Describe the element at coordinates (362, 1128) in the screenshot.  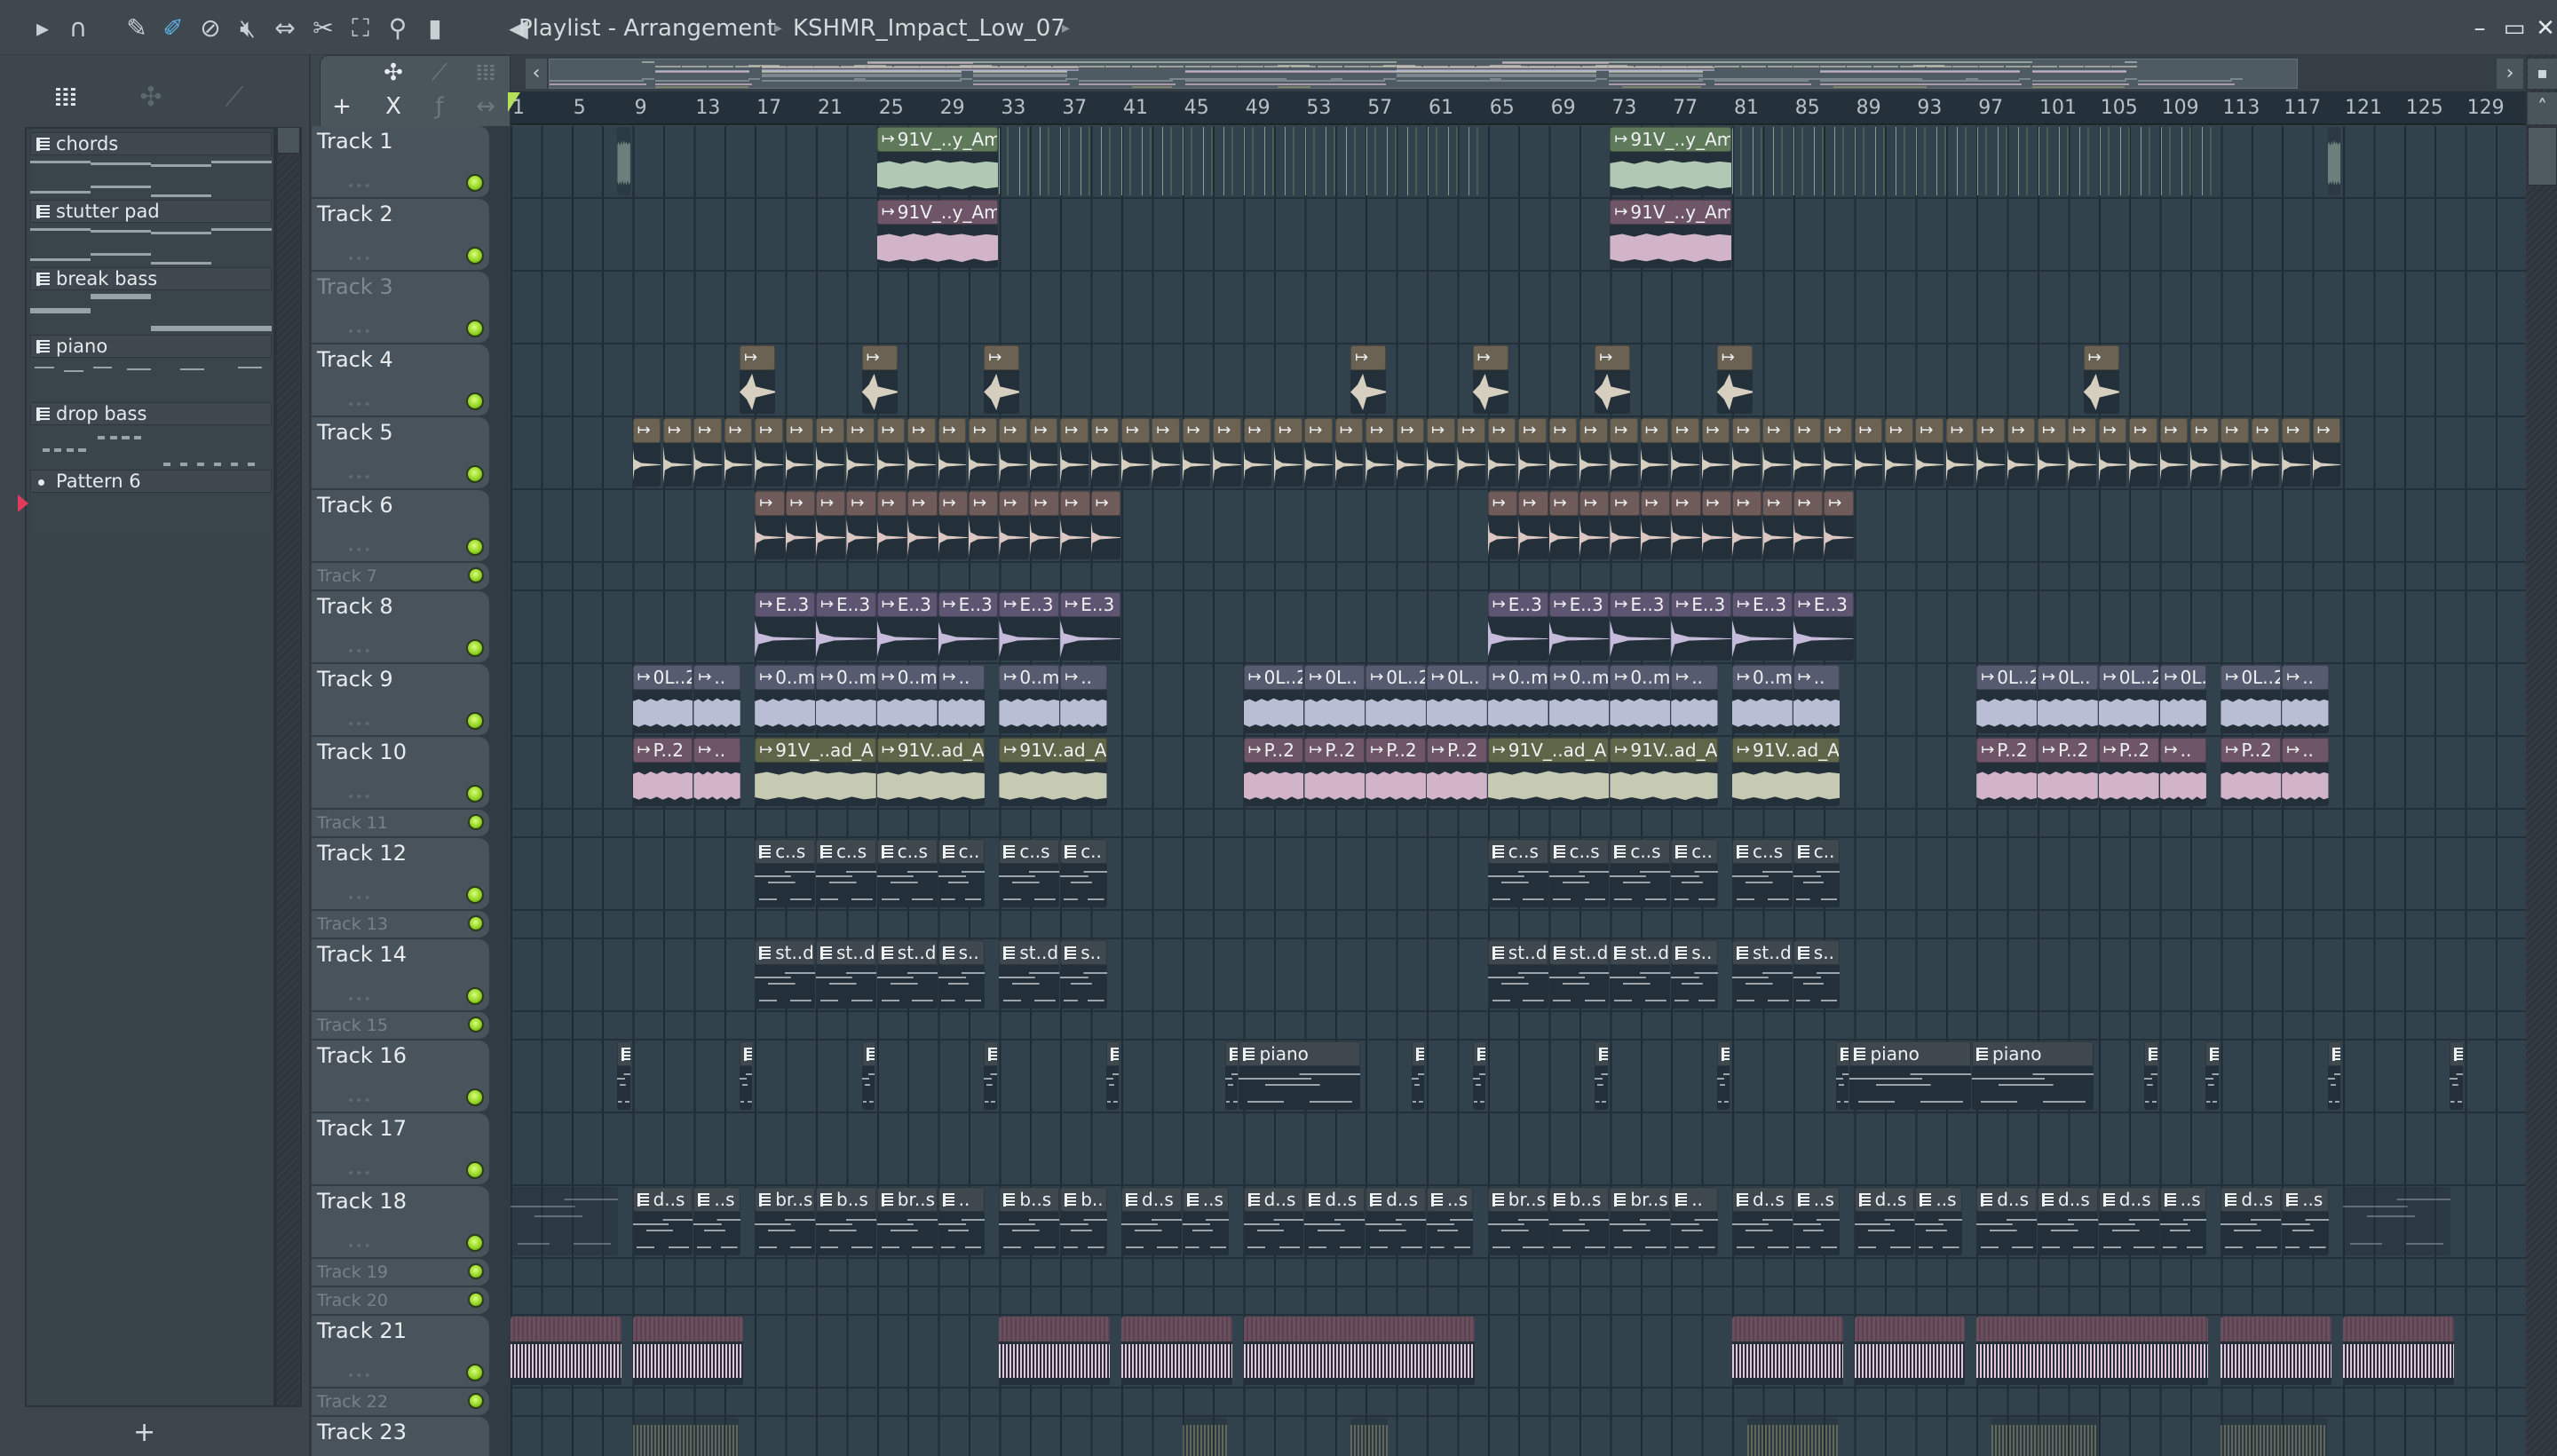
I see `track-name: Track 17` at that location.